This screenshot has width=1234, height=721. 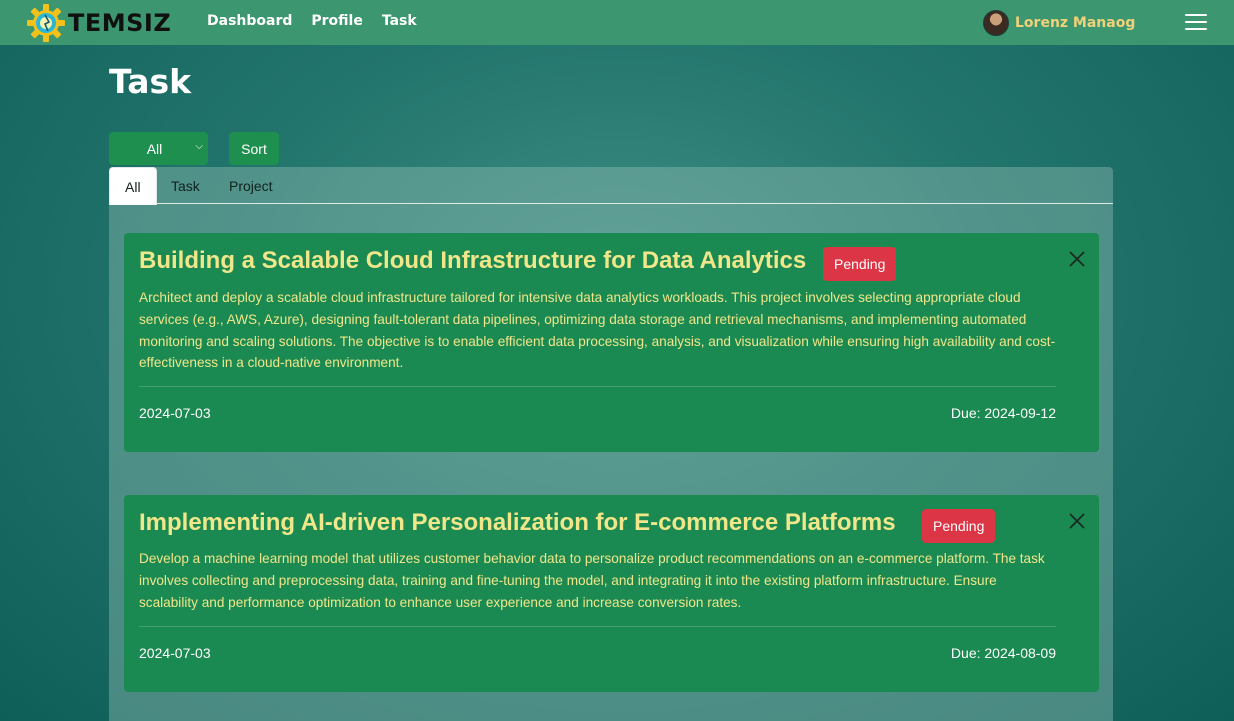 What do you see at coordinates (1075, 23) in the screenshot?
I see `user-name: Lorenz Manaog` at bounding box center [1075, 23].